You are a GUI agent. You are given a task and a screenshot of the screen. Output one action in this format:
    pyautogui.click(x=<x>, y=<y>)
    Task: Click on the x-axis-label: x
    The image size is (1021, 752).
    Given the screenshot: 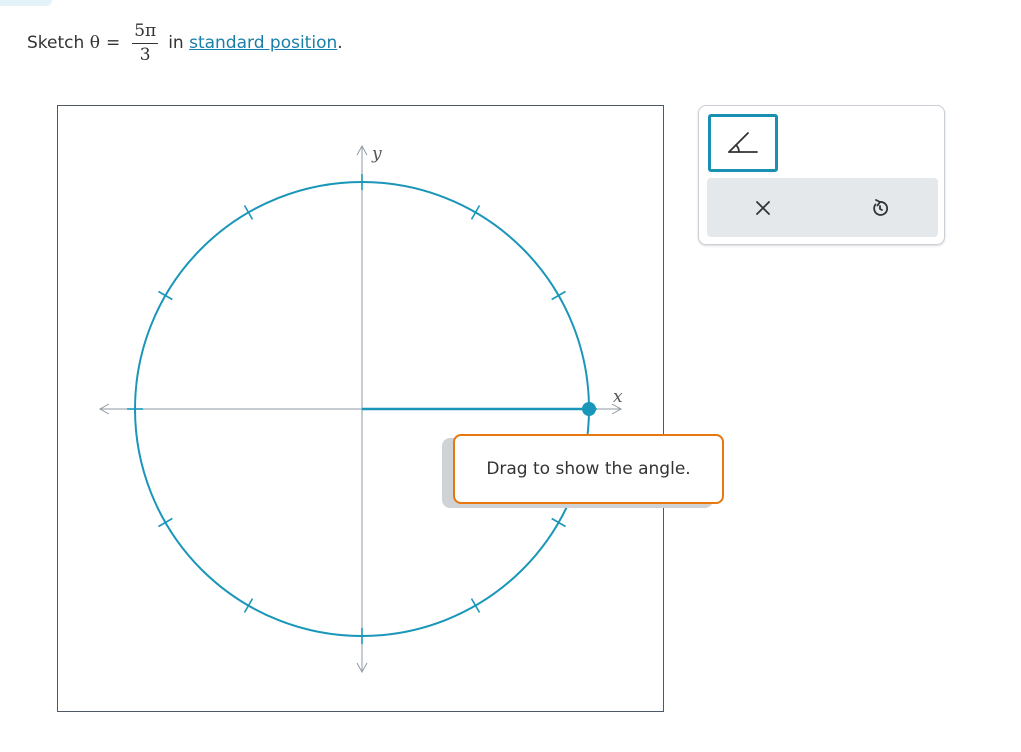 What is the action you would take?
    pyautogui.click(x=618, y=397)
    